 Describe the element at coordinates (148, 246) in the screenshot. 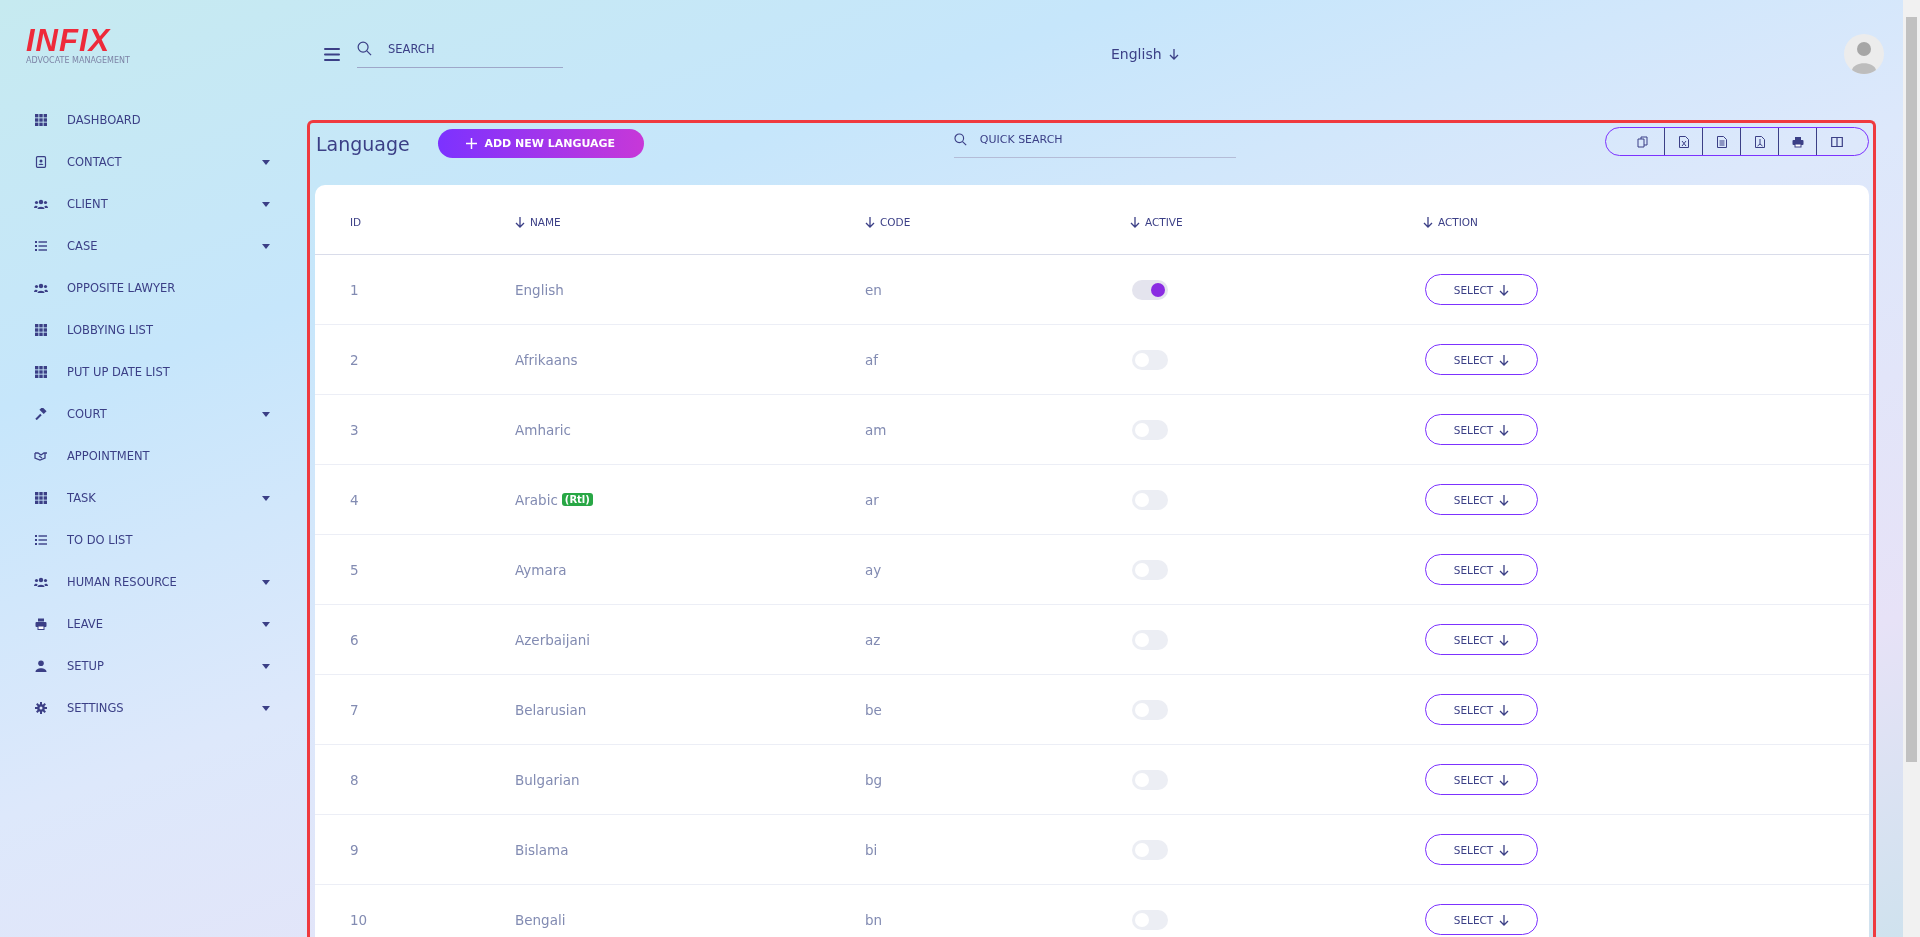

I see `sidebar-item: CASE` at that location.